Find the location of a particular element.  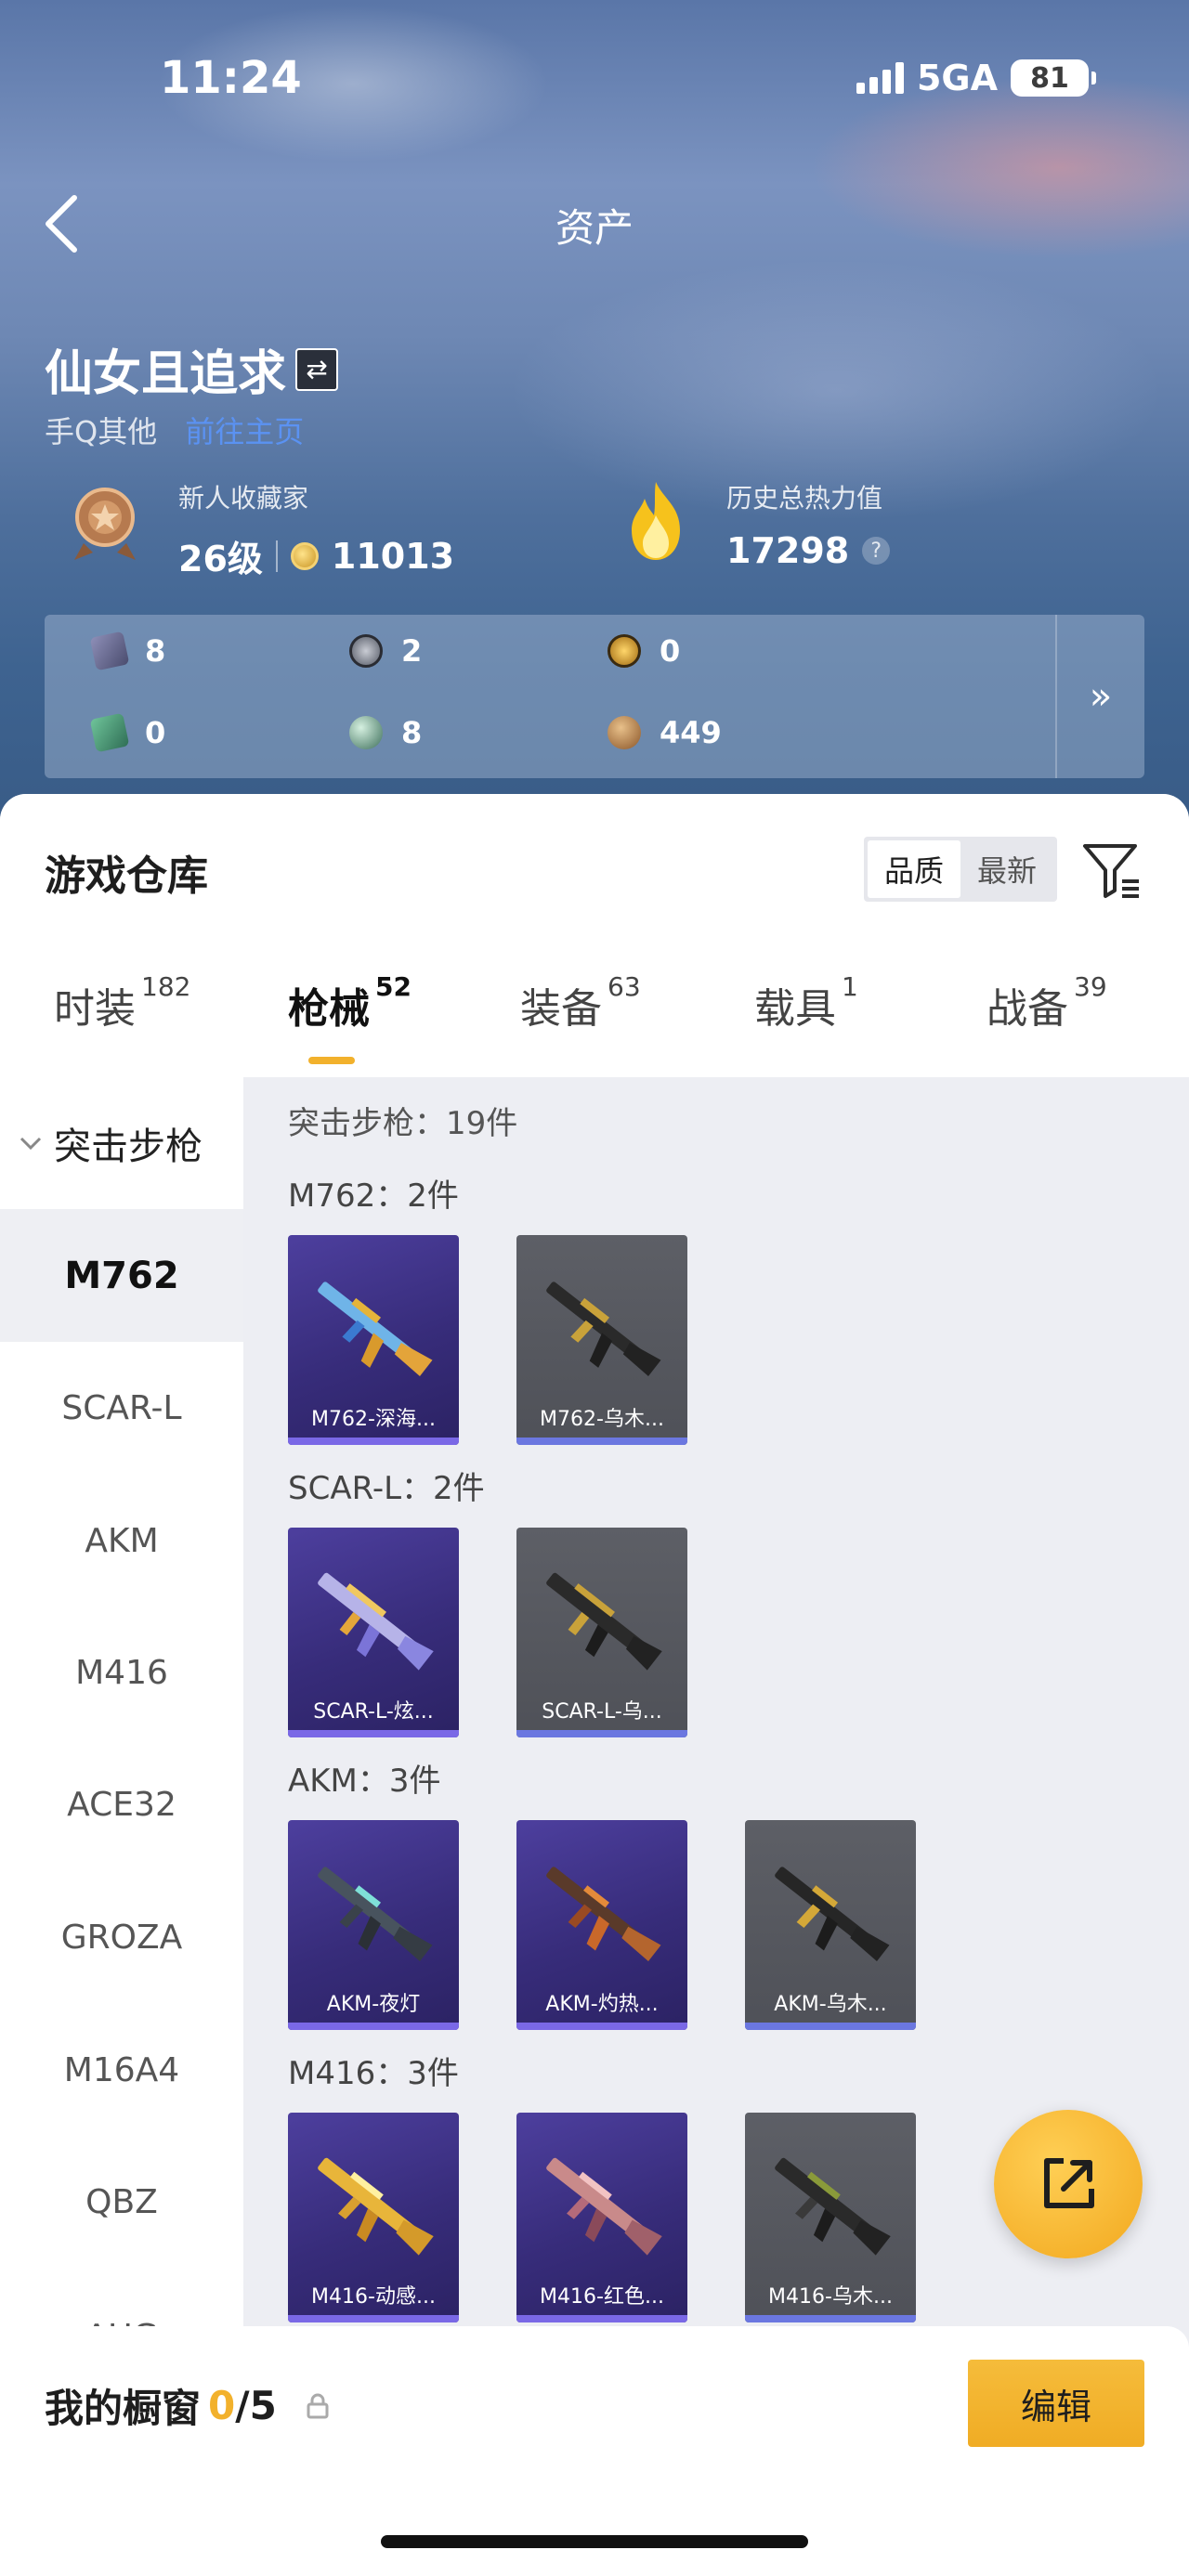

home-indicator is located at coordinates (594, 2541).